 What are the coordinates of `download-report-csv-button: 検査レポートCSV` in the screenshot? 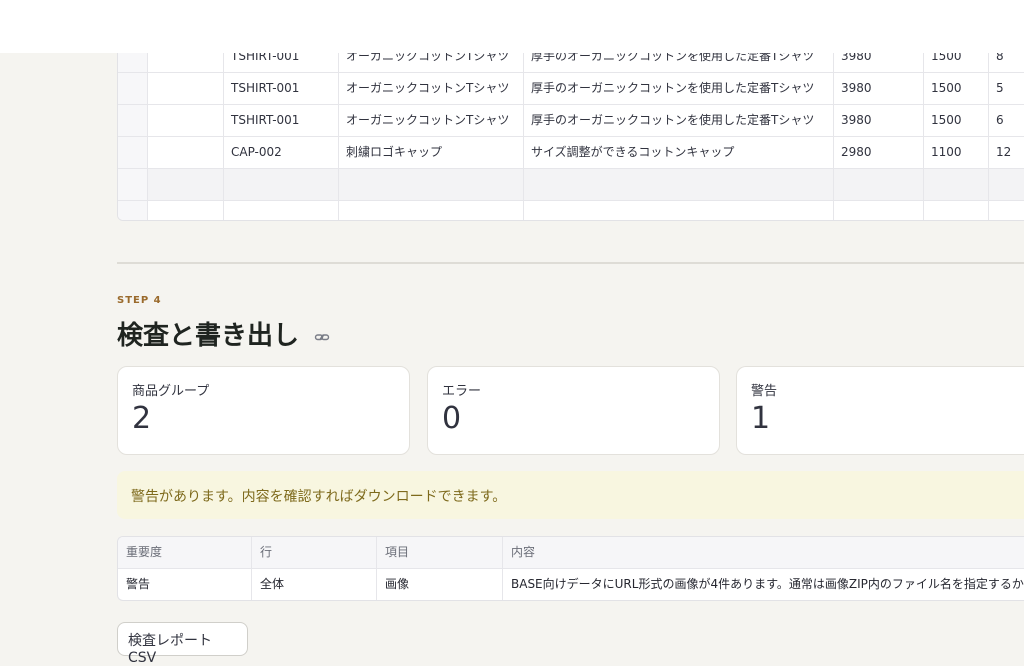 It's located at (182, 644).